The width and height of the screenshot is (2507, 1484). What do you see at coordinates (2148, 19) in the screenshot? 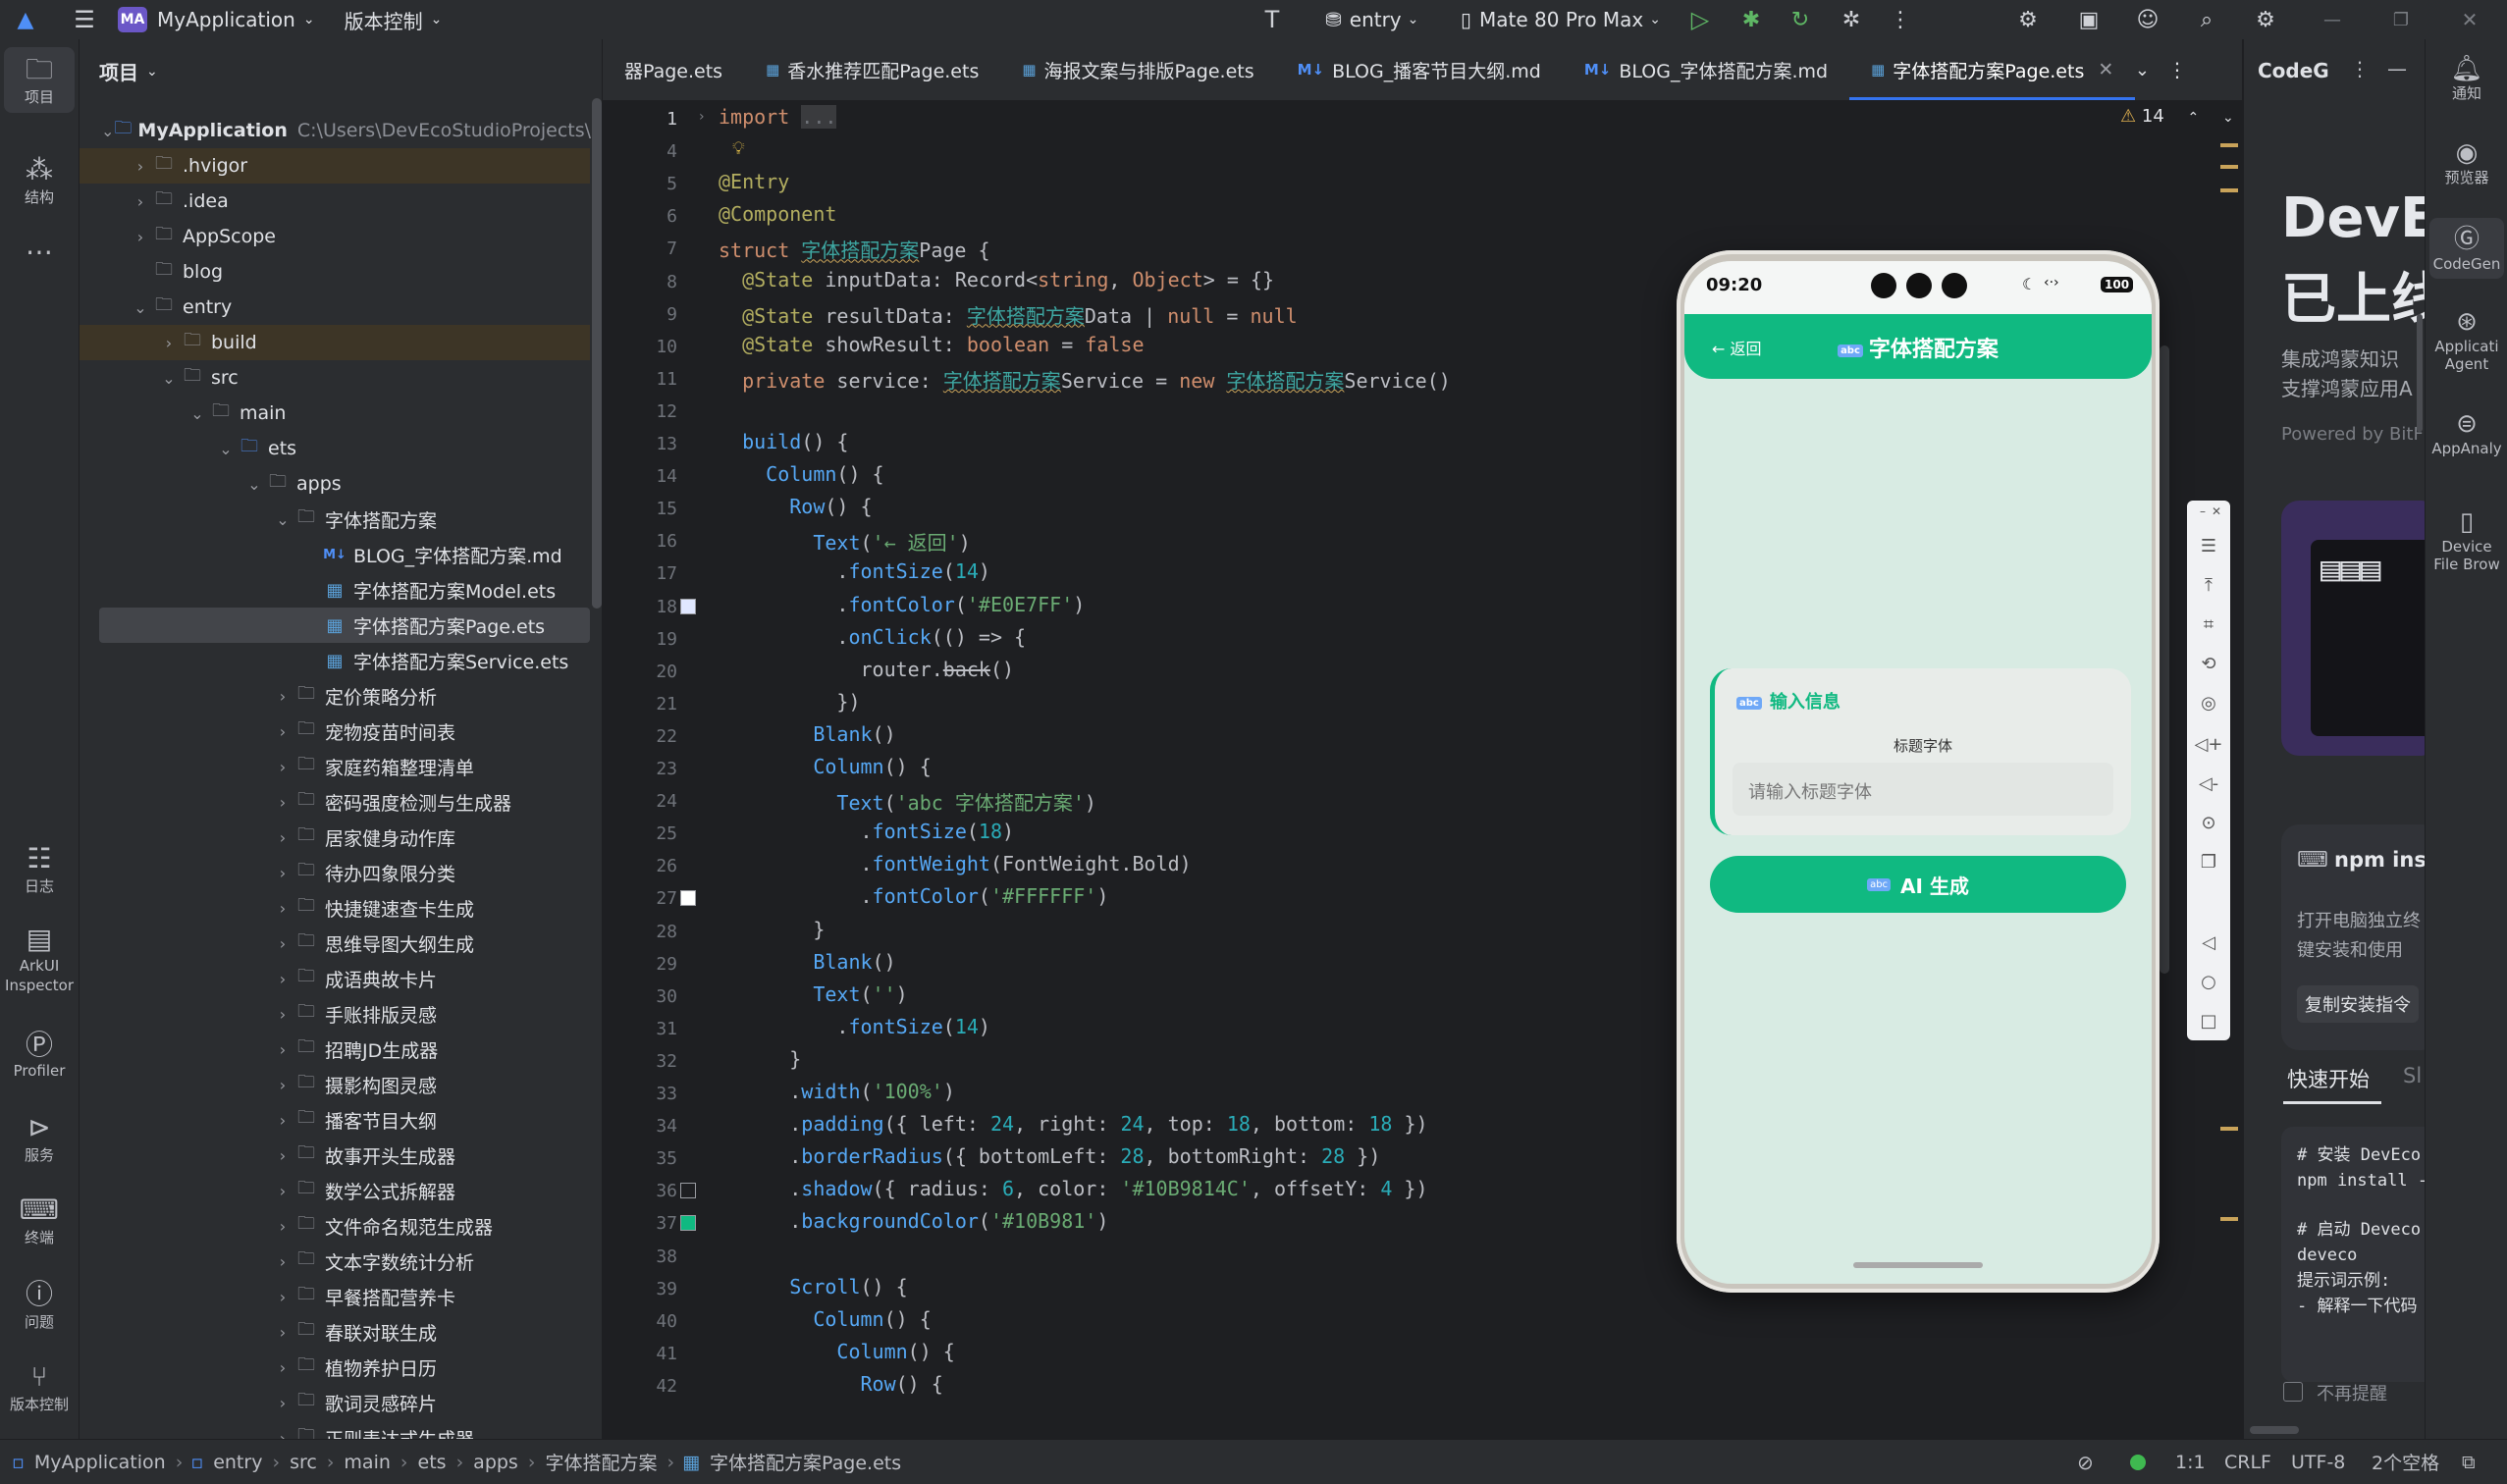
I see `account-icon: ☺` at bounding box center [2148, 19].